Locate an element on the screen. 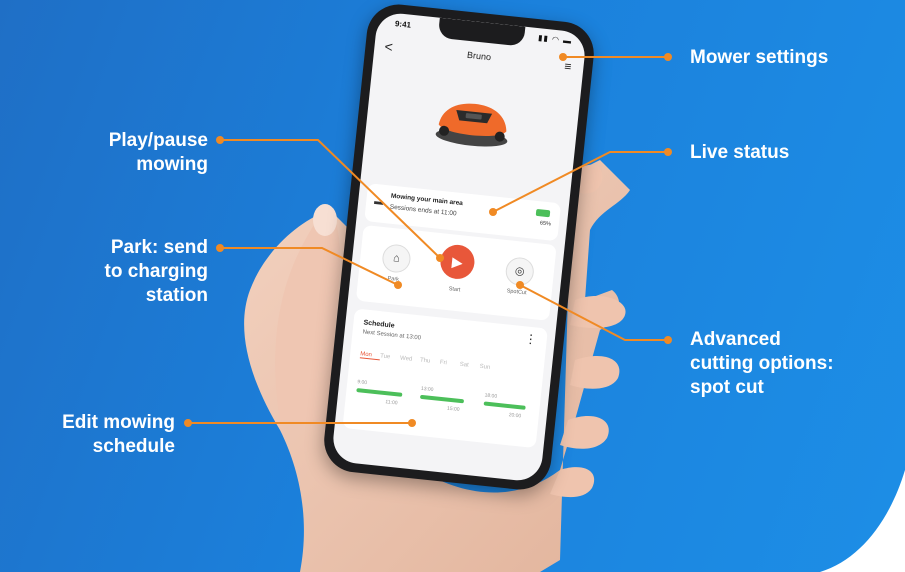  battery-percentage: 65% is located at coordinates (545, 224).